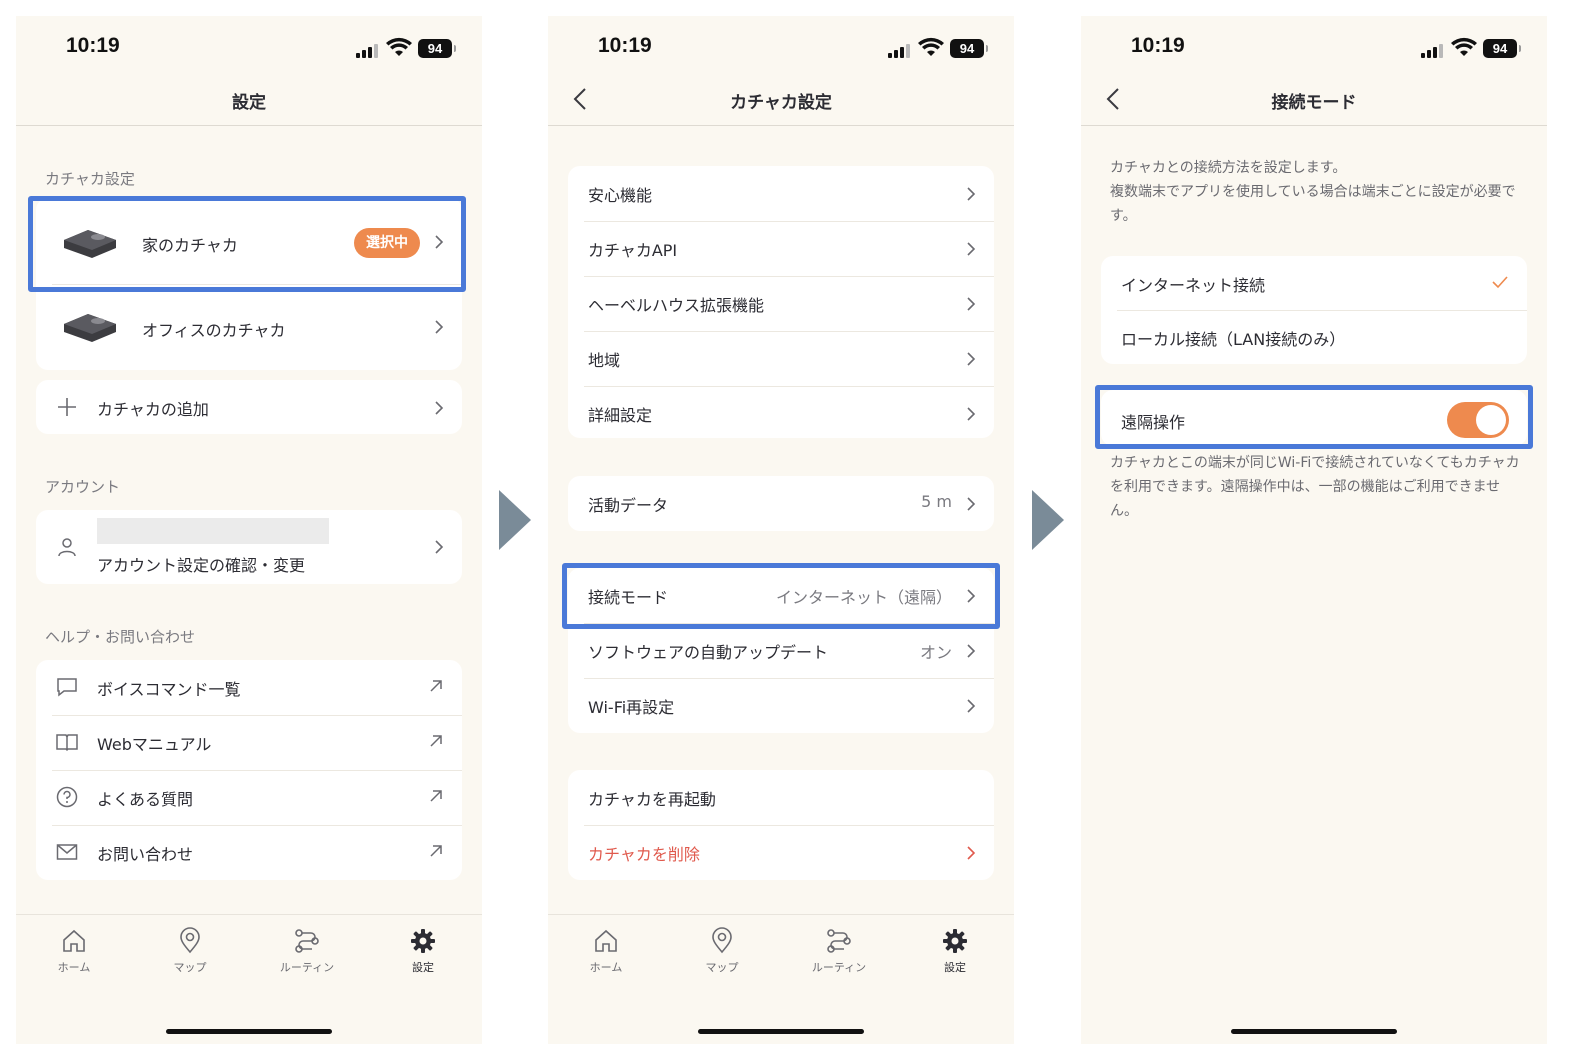  What do you see at coordinates (676, 305) in the screenshot?
I see `row-label: ヘーベルハウス拡張機能` at bounding box center [676, 305].